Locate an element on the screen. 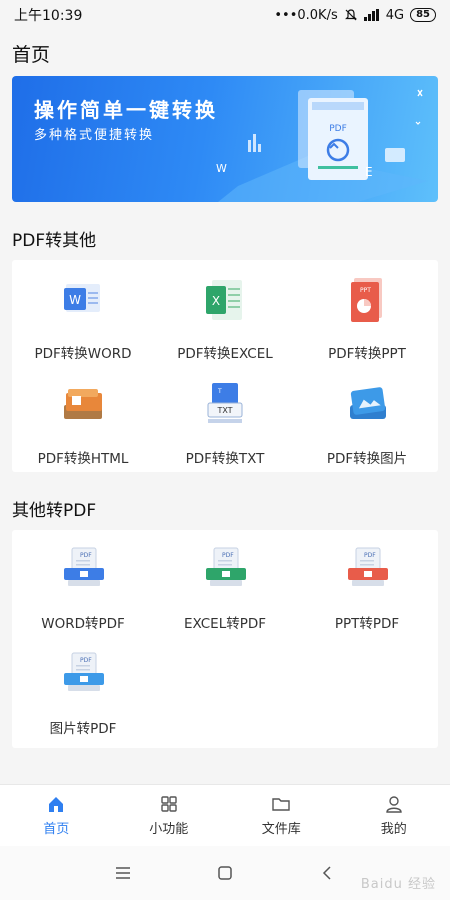 The height and width of the screenshot is (900, 450). status-time: 上午10:39 is located at coordinates (48, 16).